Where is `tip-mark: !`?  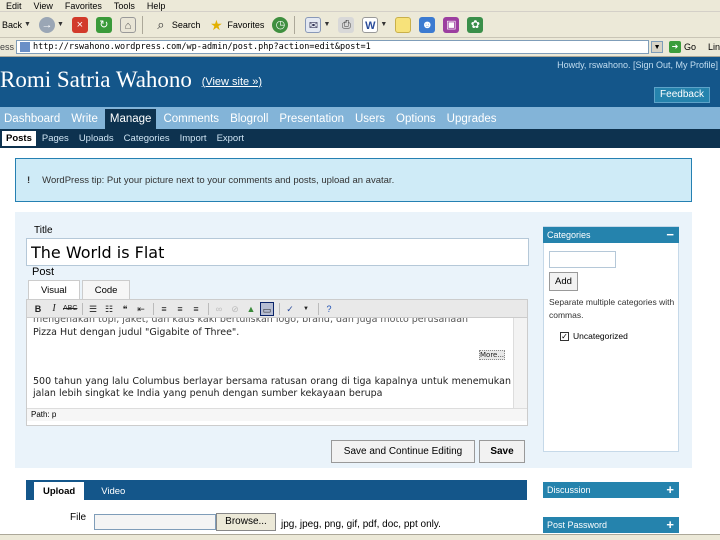 tip-mark: ! is located at coordinates (29, 180).